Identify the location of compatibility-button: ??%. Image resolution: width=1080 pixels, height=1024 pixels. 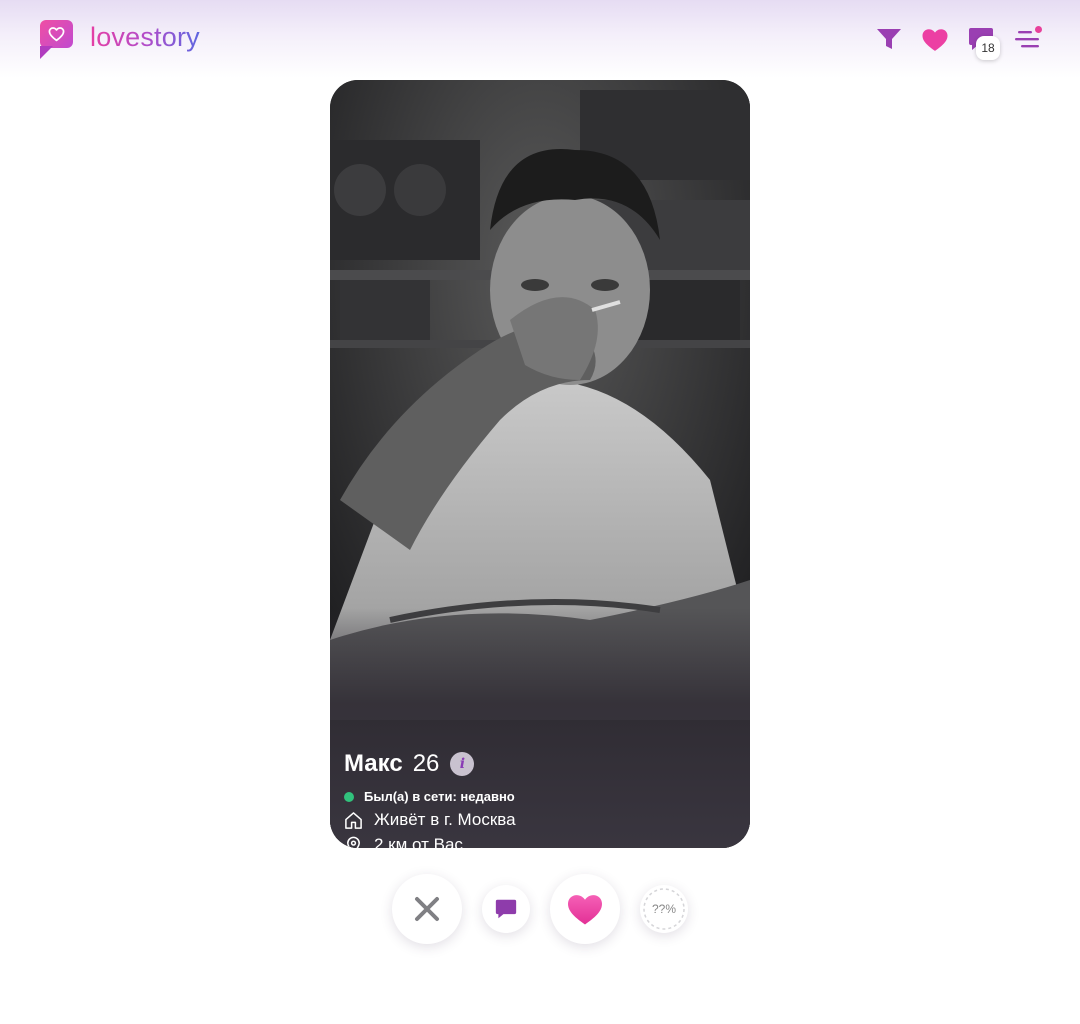
(664, 909).